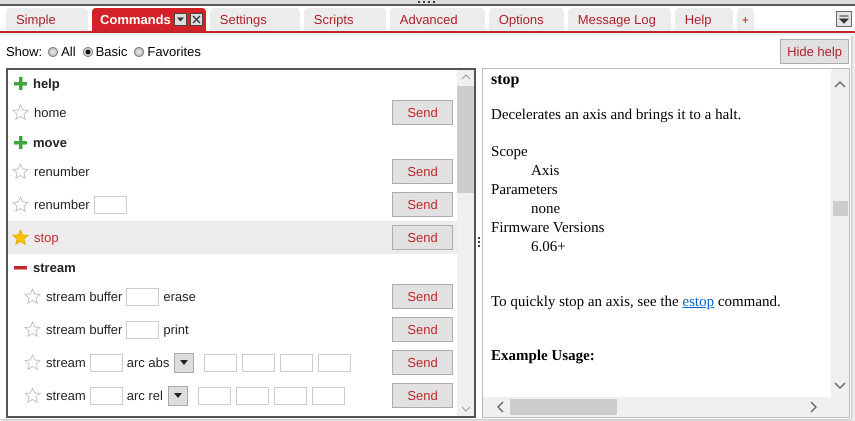 The image size is (855, 421). I want to click on close-icon, so click(196, 19).